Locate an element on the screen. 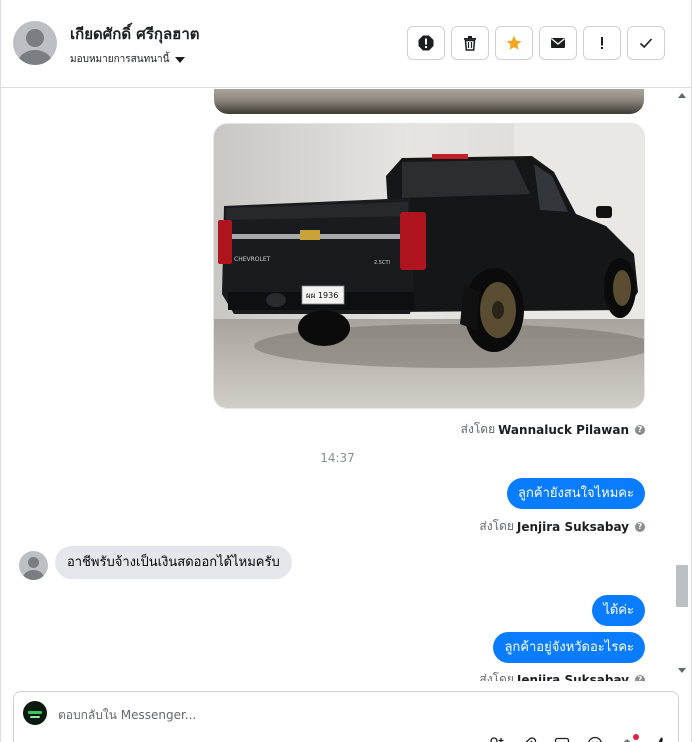 This screenshot has width=692, height=742. trash-icon is located at coordinates (470, 43).